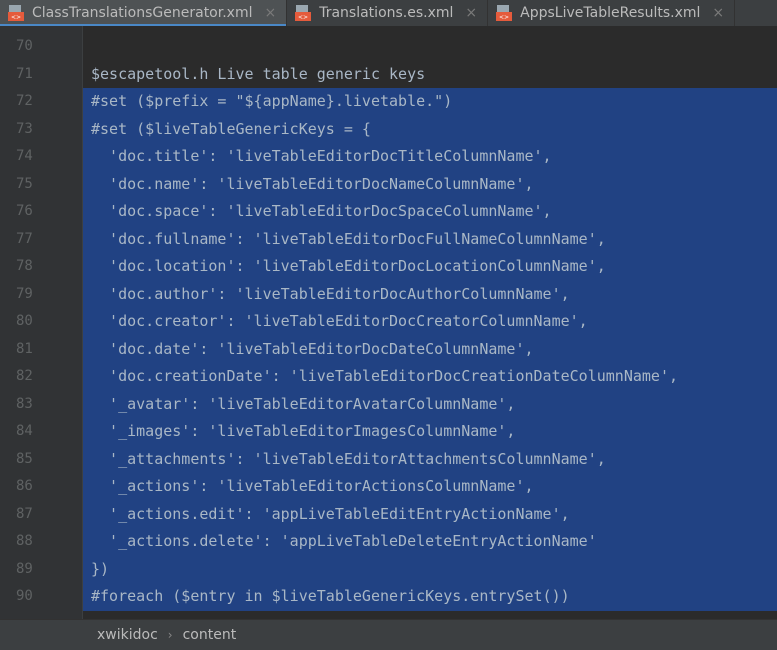 This screenshot has height=650, width=777. What do you see at coordinates (100, 568) in the screenshot?
I see `code-text: })` at bounding box center [100, 568].